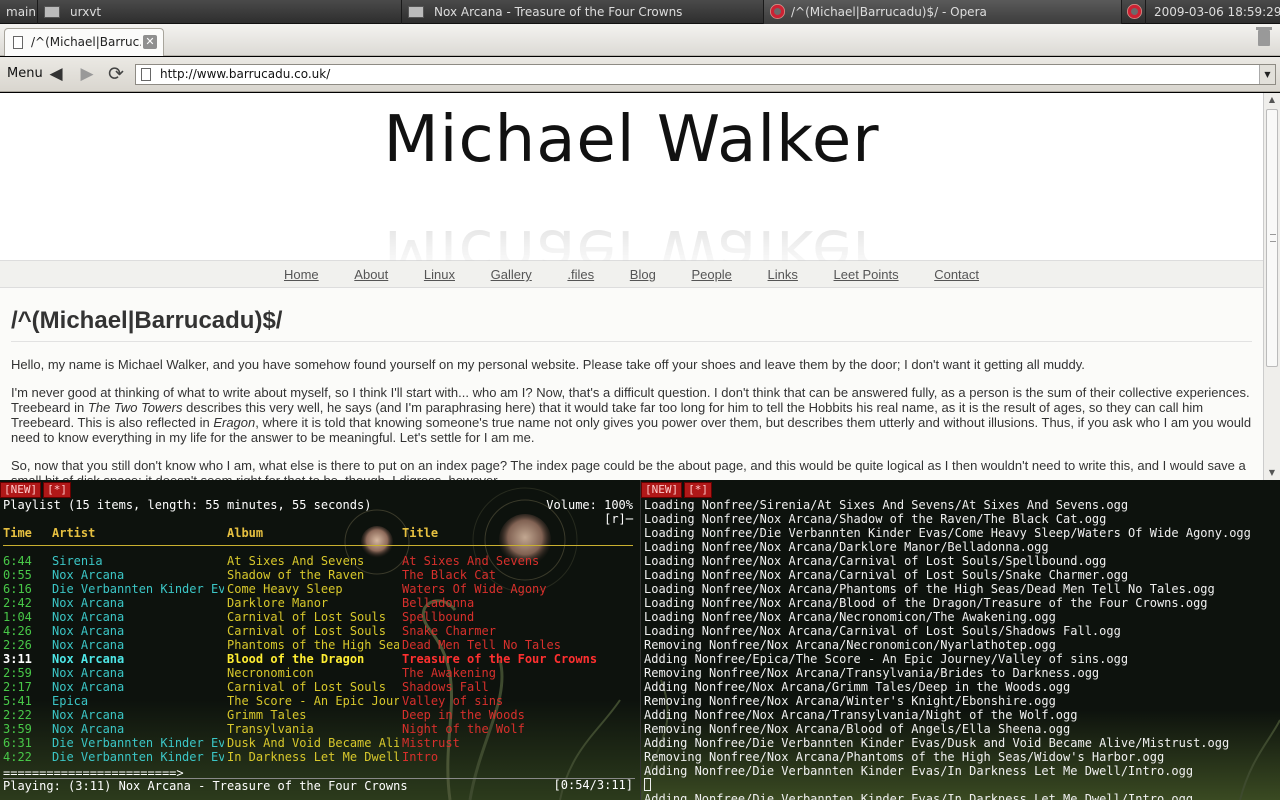 Image resolution: width=1280 pixels, height=800 pixels. I want to click on tab-barrucadu: /^(Michael|Barruc... ✕, so click(84, 42).